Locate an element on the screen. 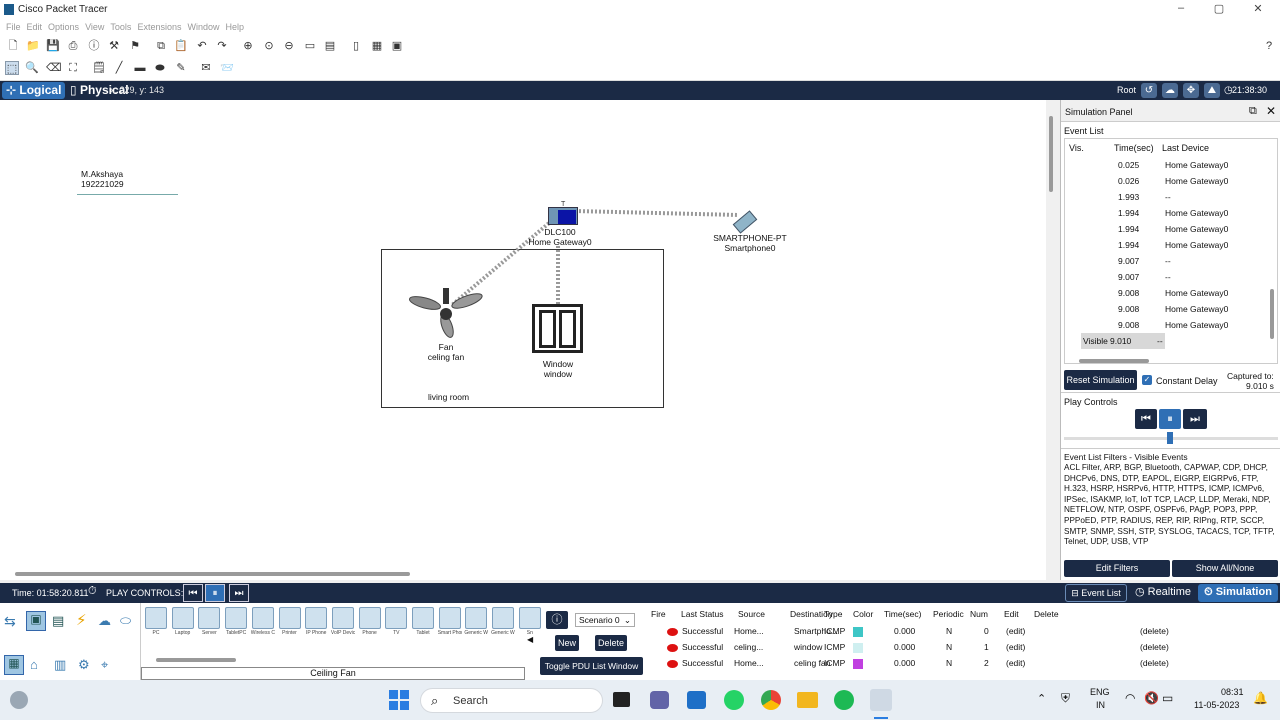 Image resolution: width=1280 pixels, height=720 pixels. environment-icon: ⛰ is located at coordinates (1212, 90).